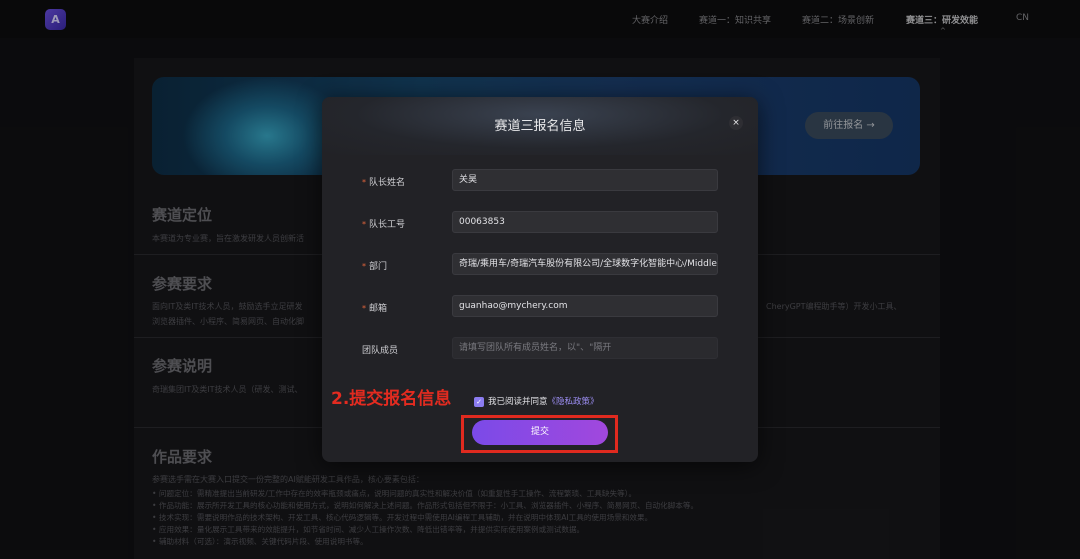 Image resolution: width=1080 pixels, height=559 pixels. What do you see at coordinates (518, 402) in the screenshot?
I see `agree-text: 我已阅读并同意` at bounding box center [518, 402].